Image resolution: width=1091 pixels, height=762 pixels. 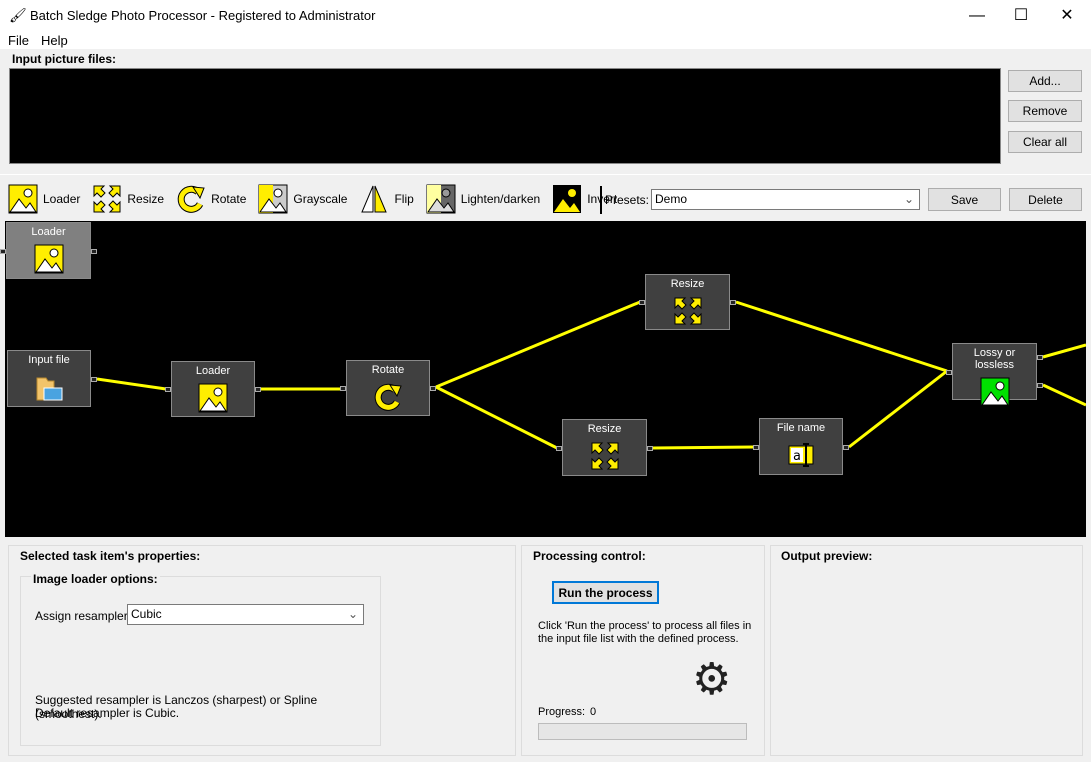 What do you see at coordinates (545, 40) in the screenshot?
I see `menu-bar: File Help` at bounding box center [545, 40].